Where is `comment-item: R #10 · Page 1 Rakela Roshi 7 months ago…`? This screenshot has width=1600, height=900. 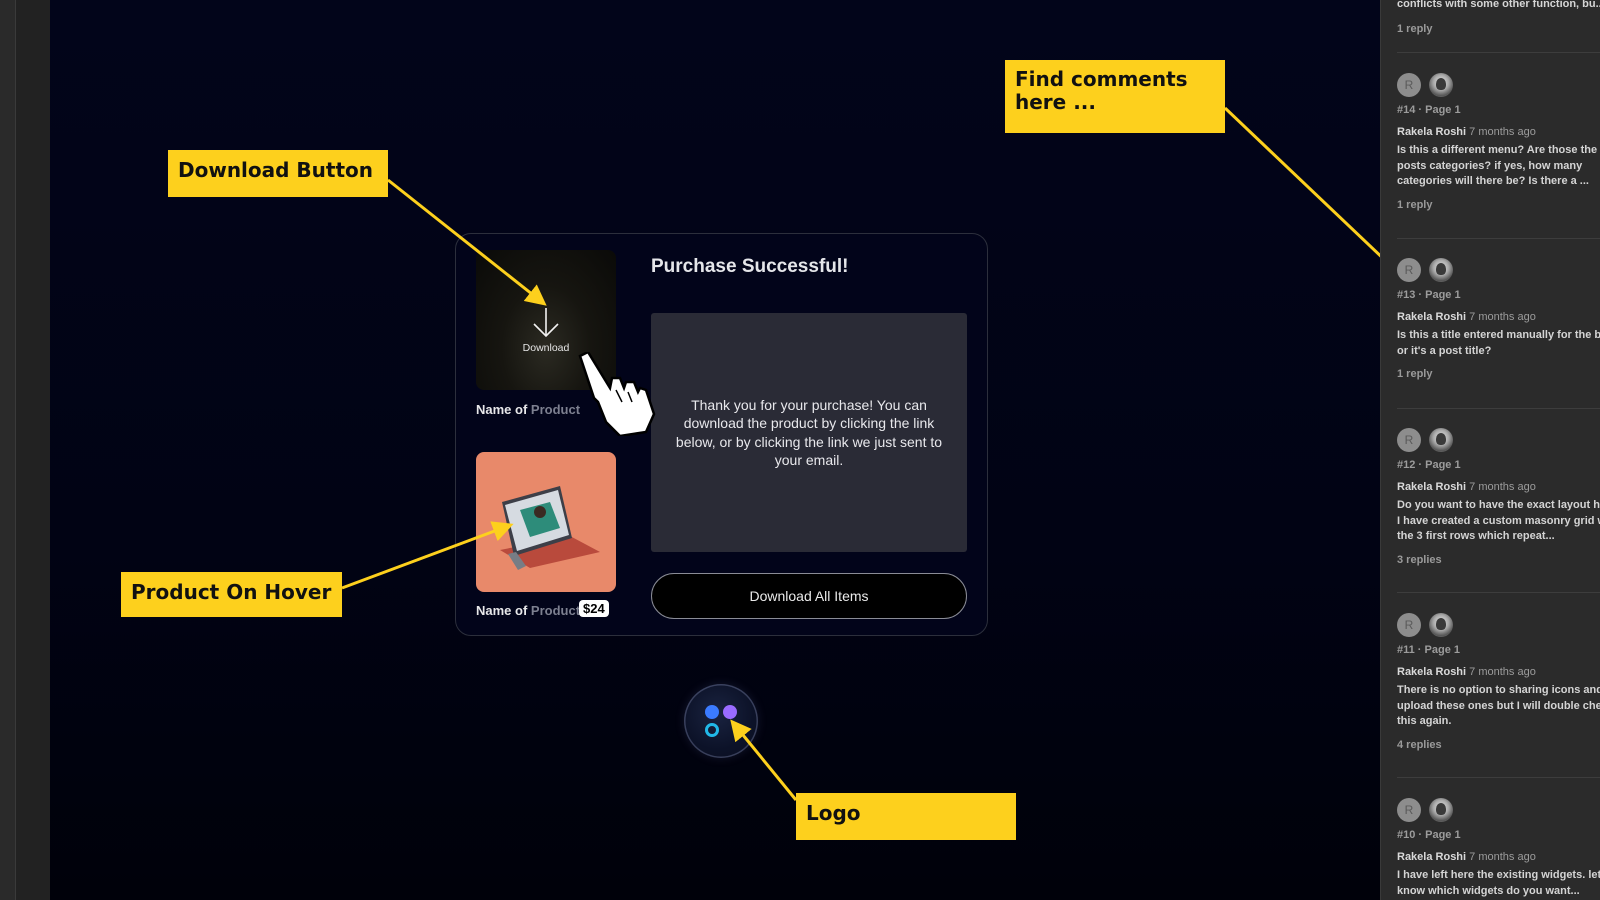
comment-item: R #10 · Page 1 Rakela Roshi 7 months ago… is located at coordinates (1498, 848).